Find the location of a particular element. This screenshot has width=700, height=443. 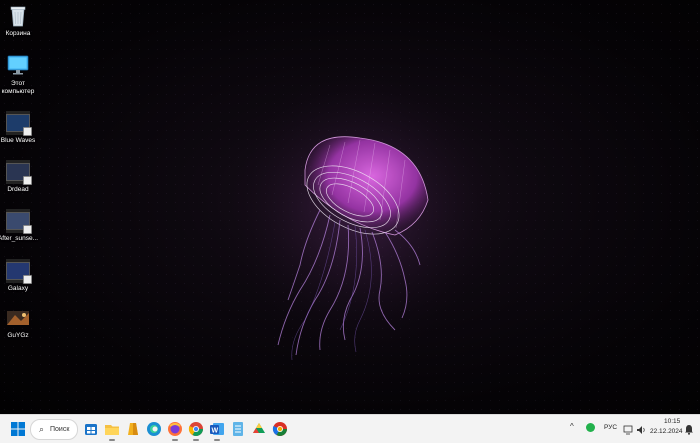

desktop-icon-this-pc: Этот компьютер is located at coordinates (20, 75).